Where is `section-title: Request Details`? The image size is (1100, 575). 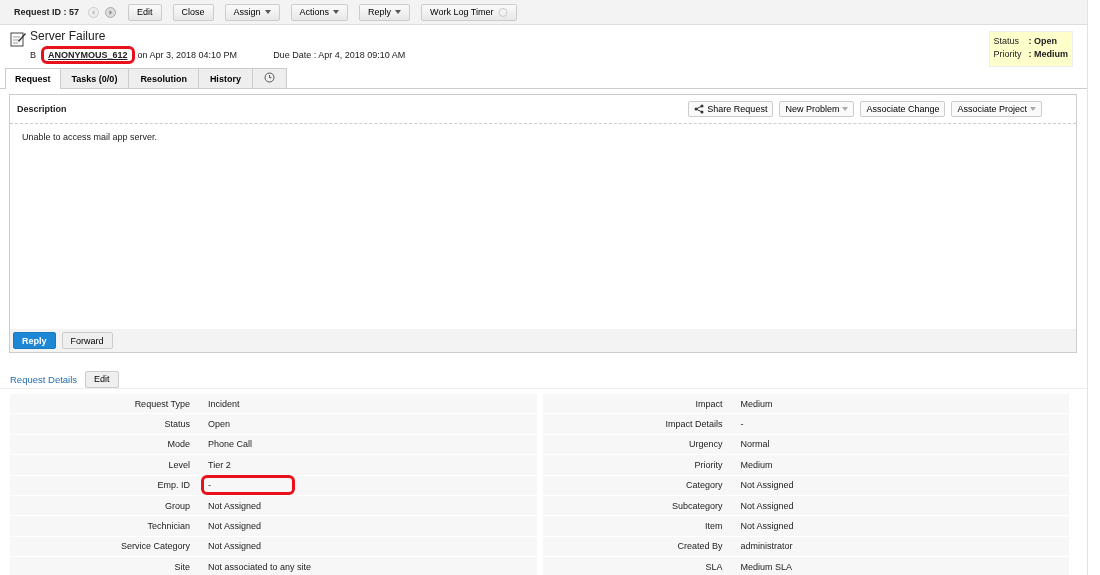
section-title: Request Details is located at coordinates (44, 379).